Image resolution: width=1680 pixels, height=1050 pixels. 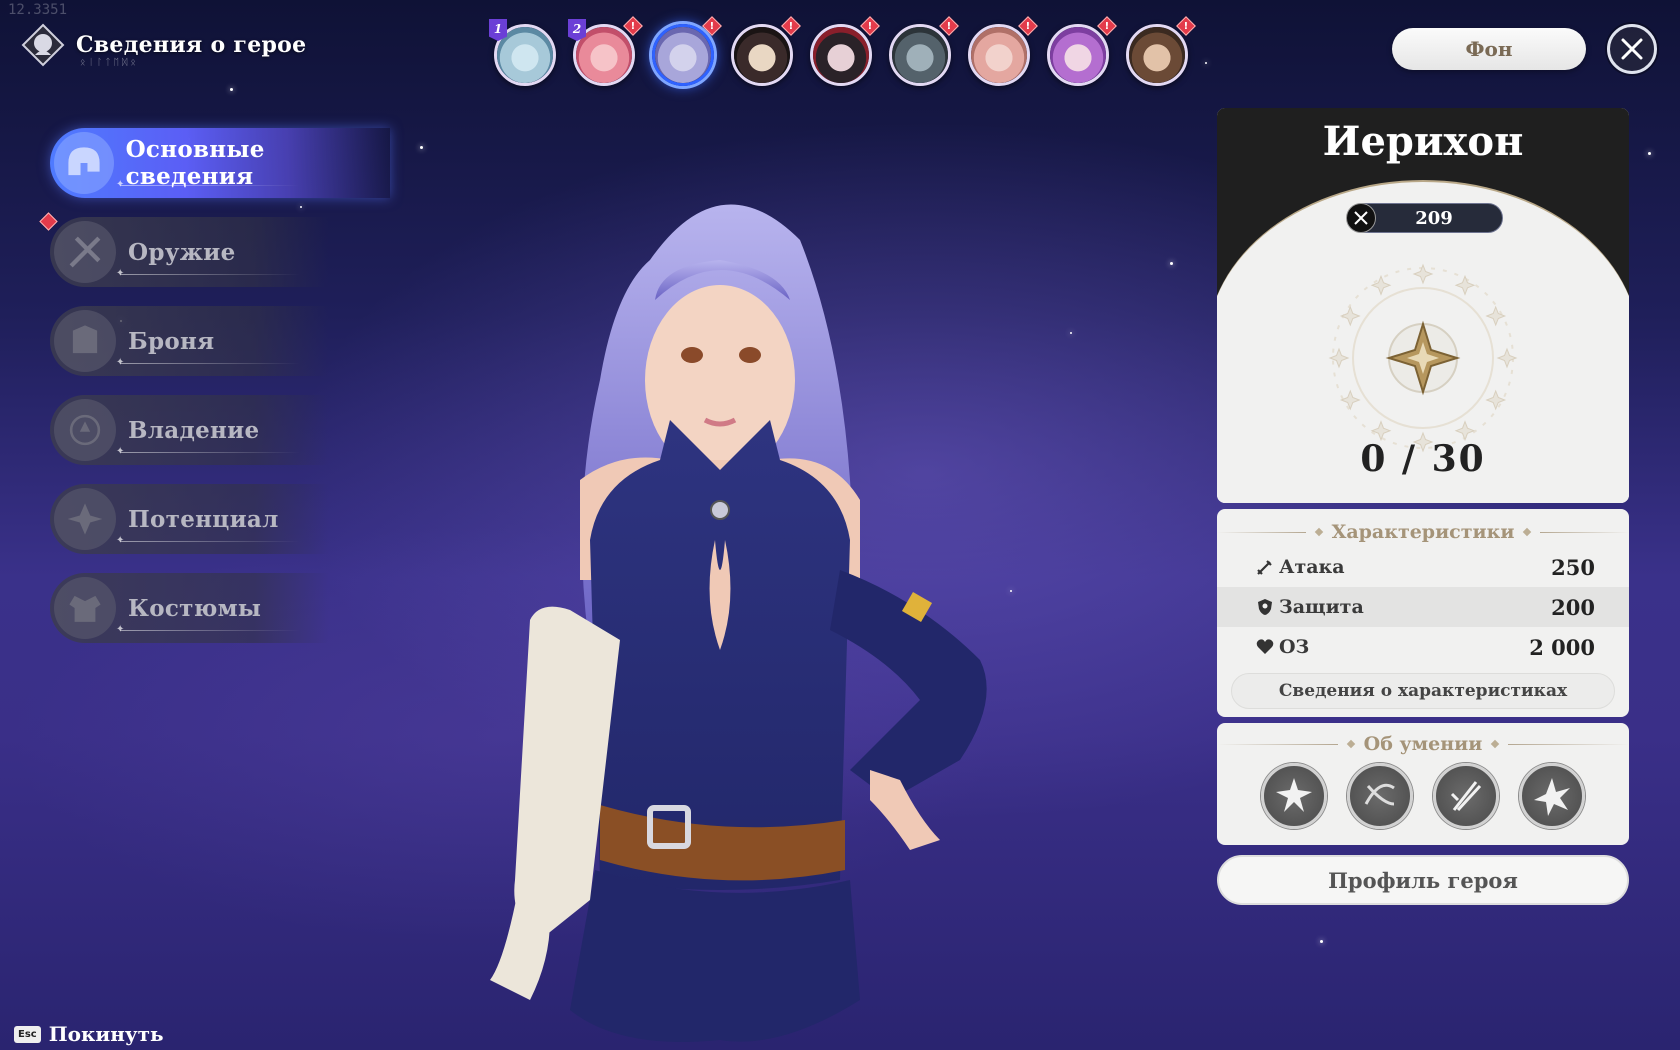 What do you see at coordinates (1423, 532) in the screenshot?
I see `stats-title: Характеристики` at bounding box center [1423, 532].